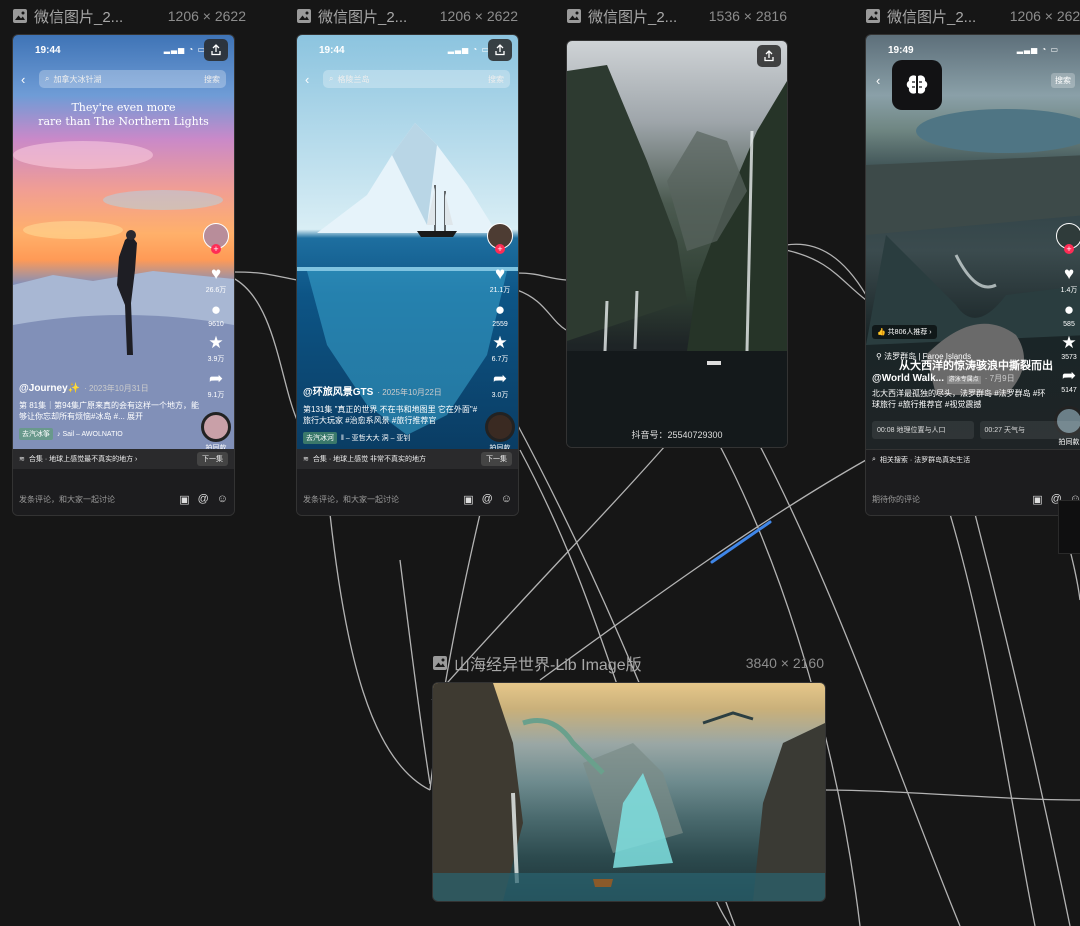 The width and height of the screenshot is (1080, 926). I want to click on search-bar: ‹ ⌕ 格陵兰岛 搜索, so click(407, 79).